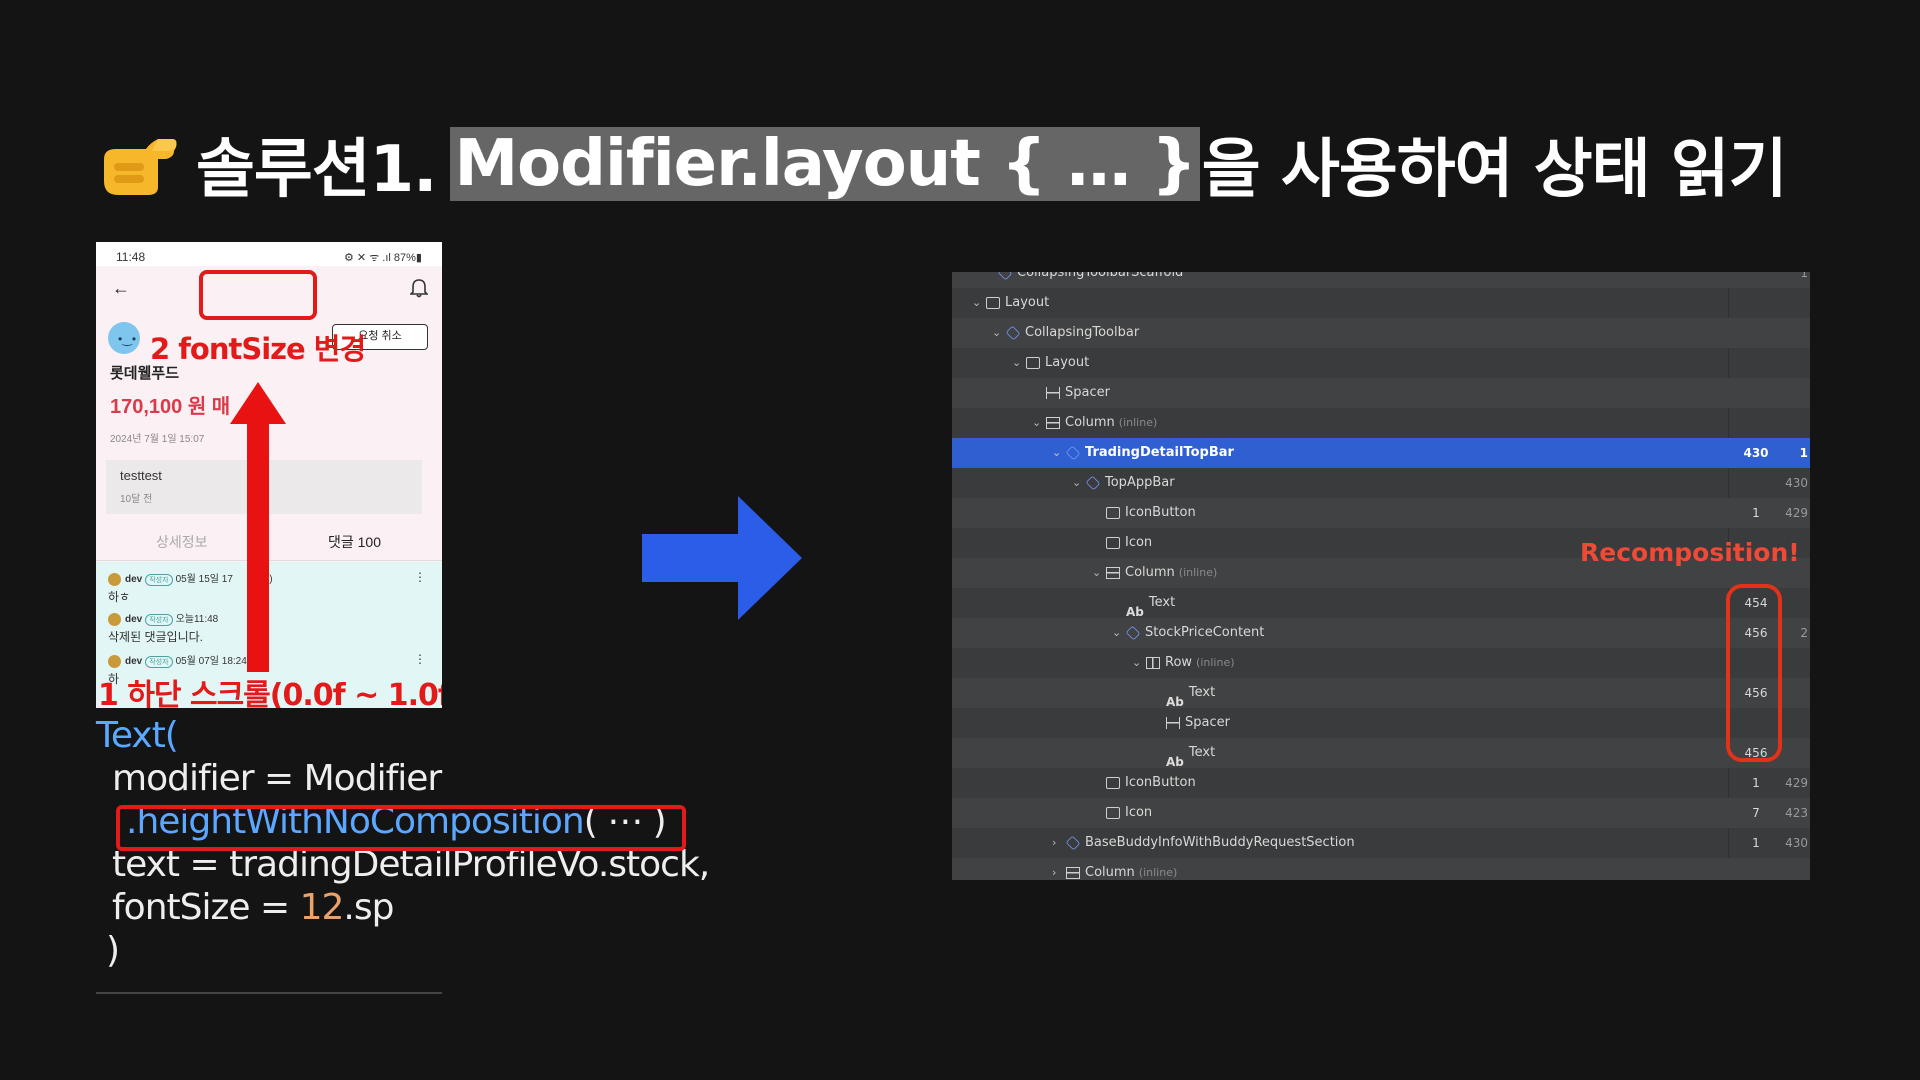  I want to click on tree-row: › Column (inline), so click(1381, 869).